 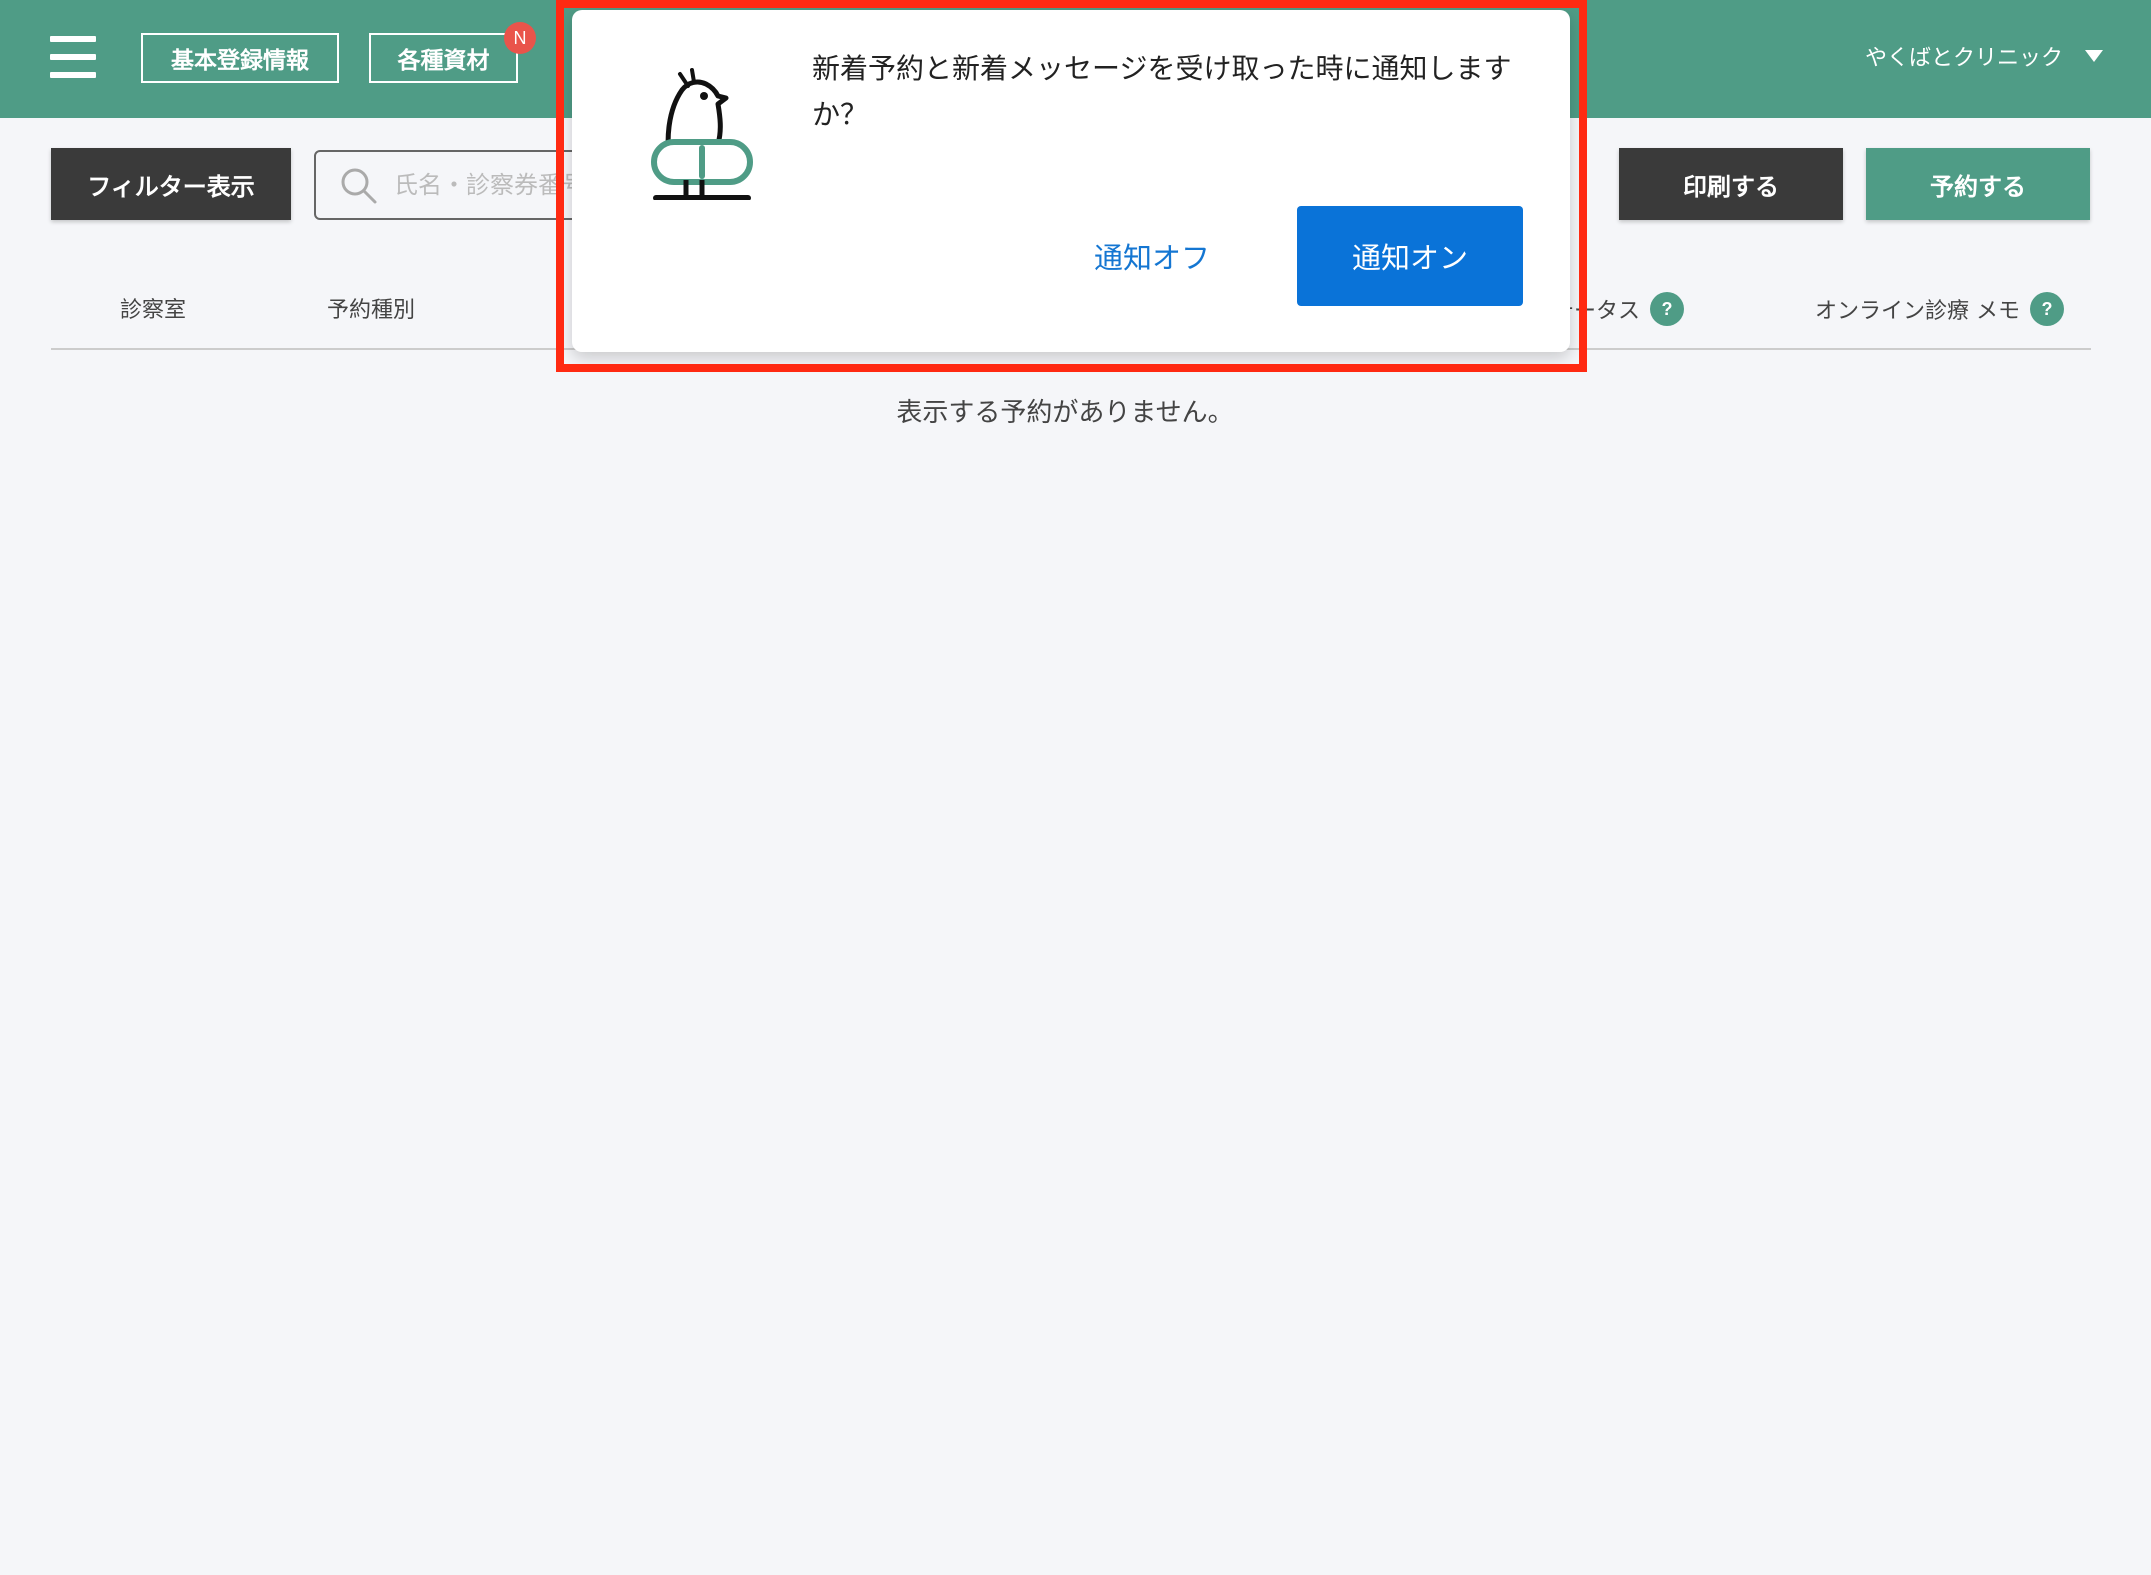 I want to click on filter-button: フィルター表示, so click(x=171, y=184).